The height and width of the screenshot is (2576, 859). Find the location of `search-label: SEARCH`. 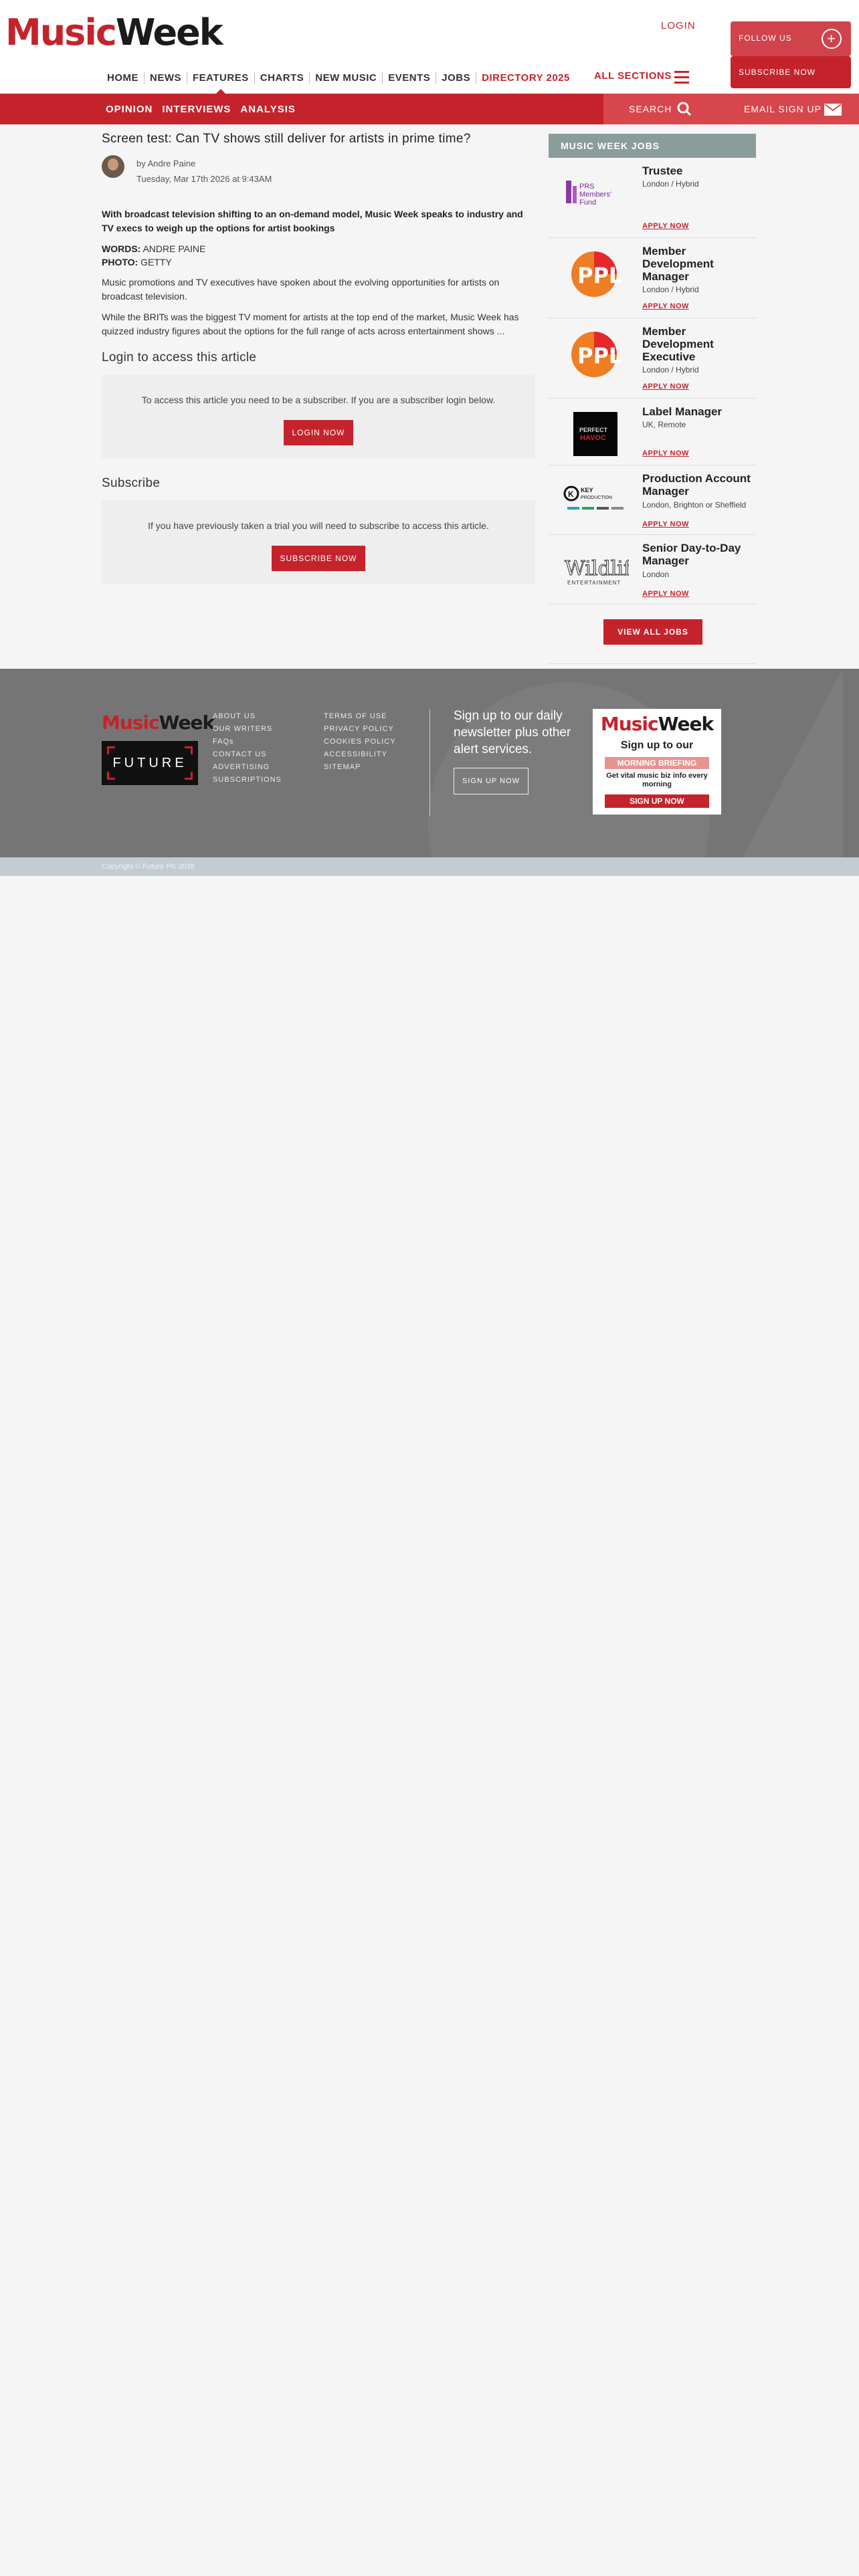

search-label: SEARCH is located at coordinates (650, 109).